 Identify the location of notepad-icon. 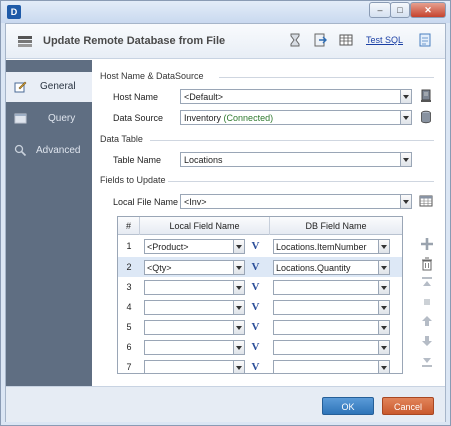
(425, 40).